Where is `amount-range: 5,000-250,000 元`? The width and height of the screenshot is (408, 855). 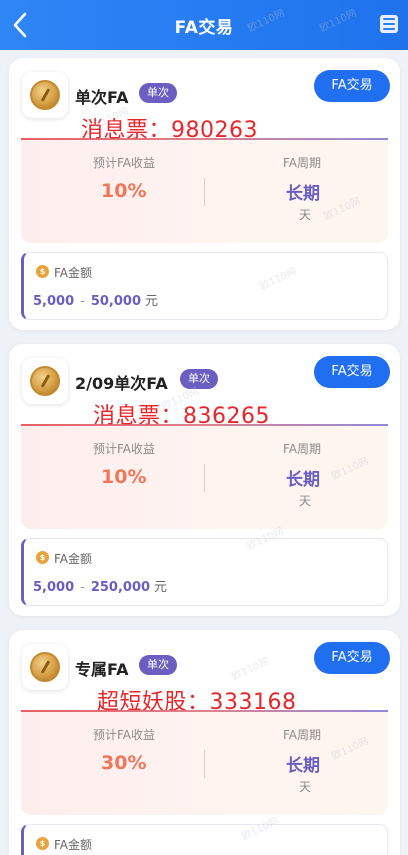 amount-range: 5,000-250,000 元 is located at coordinates (100, 585).